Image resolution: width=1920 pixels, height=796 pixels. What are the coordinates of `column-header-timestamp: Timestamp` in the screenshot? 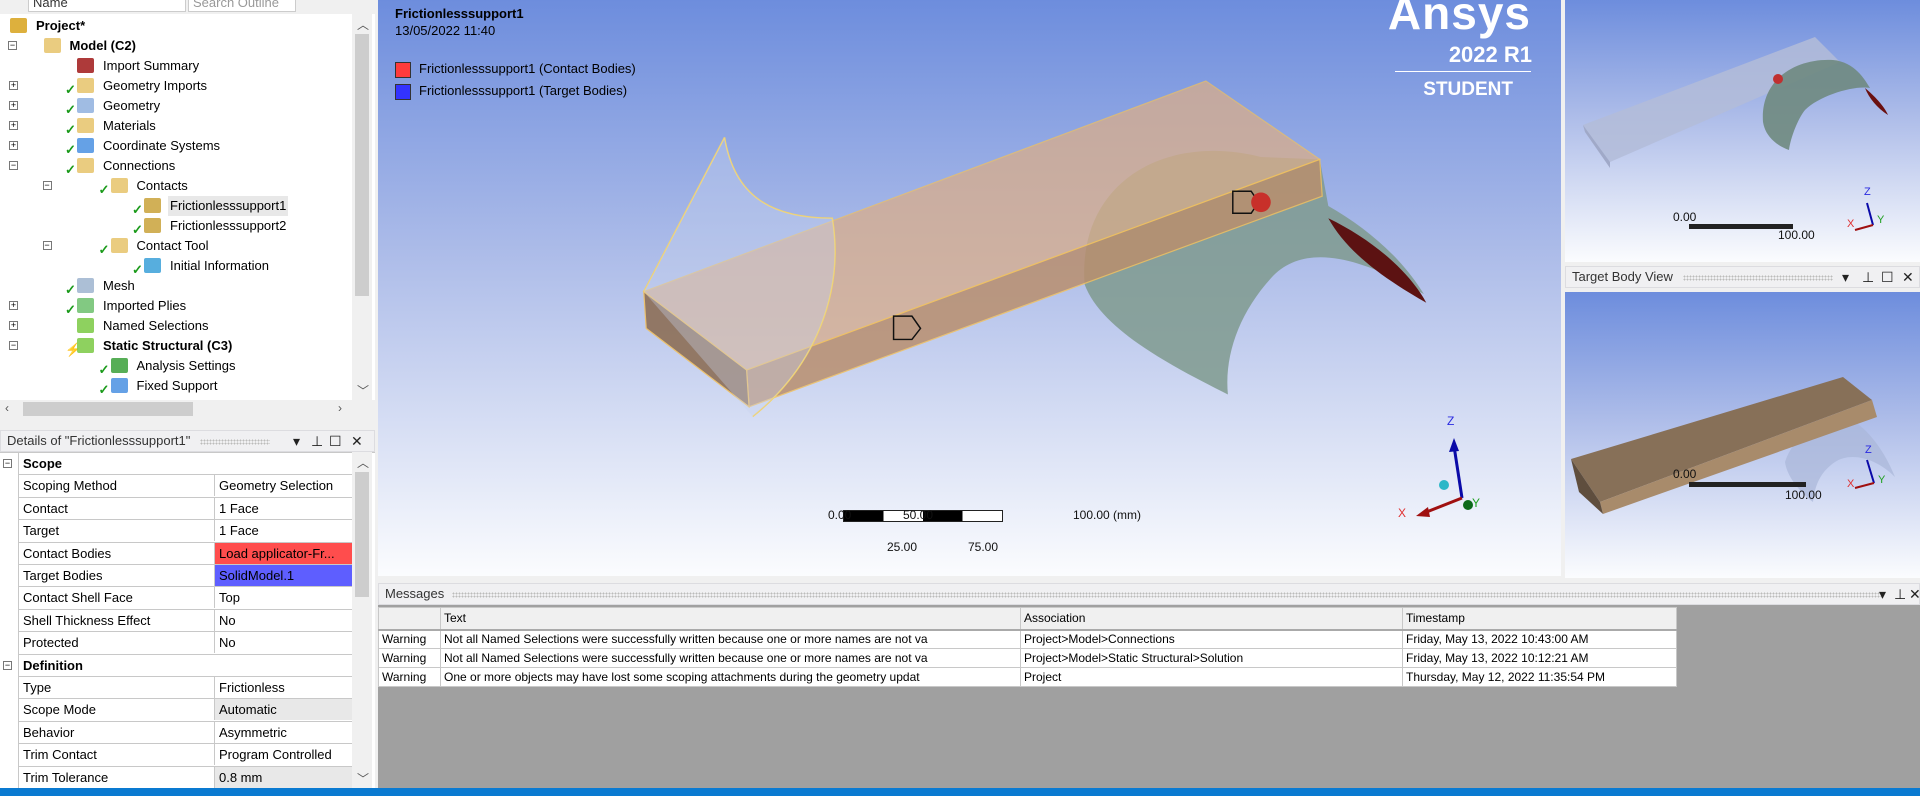 It's located at (1539, 619).